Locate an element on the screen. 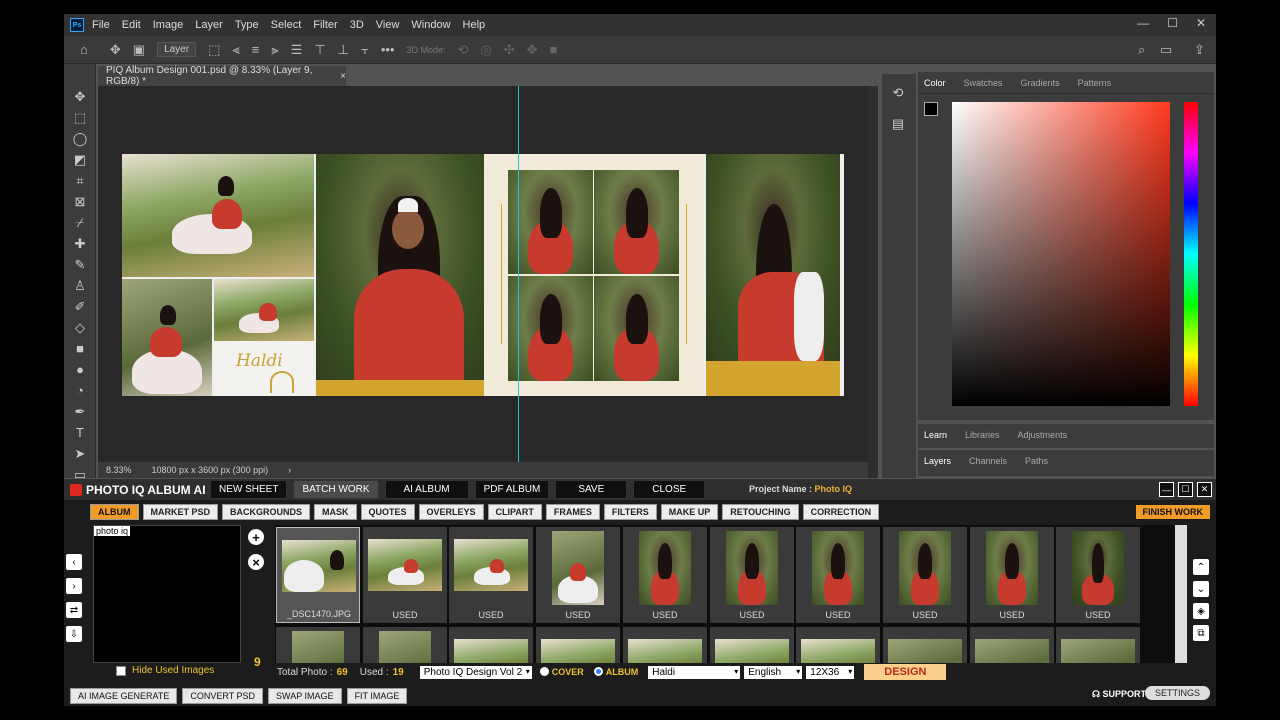 The height and width of the screenshot is (720, 1280). transform-controls-icon: ⬚ is located at coordinates (214, 50).